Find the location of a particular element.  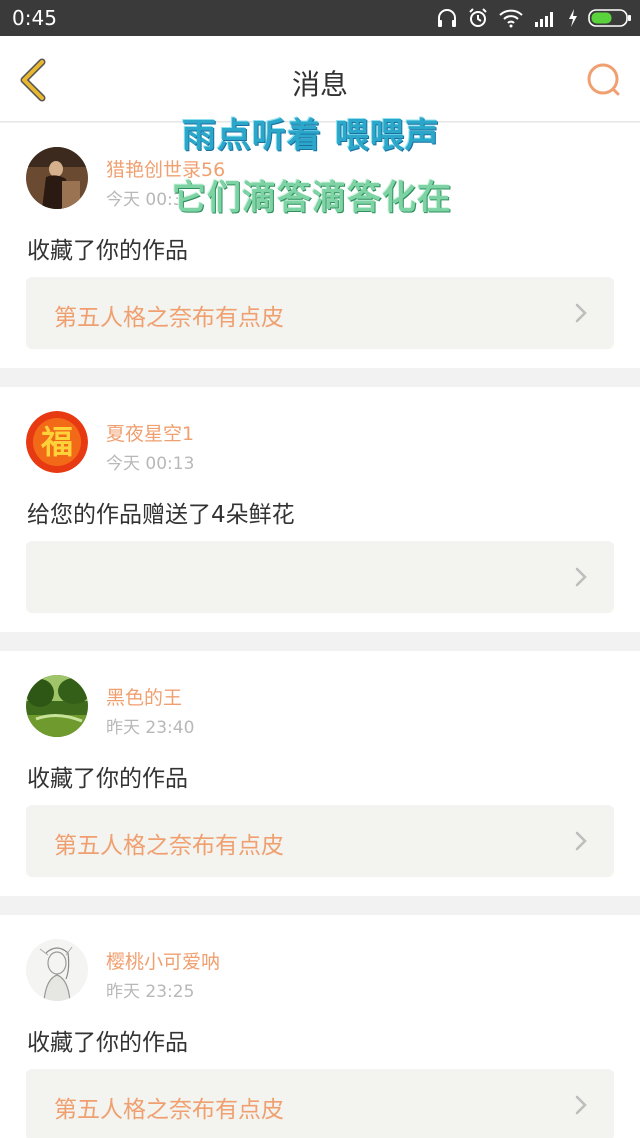

wifi-icon is located at coordinates (511, 18).